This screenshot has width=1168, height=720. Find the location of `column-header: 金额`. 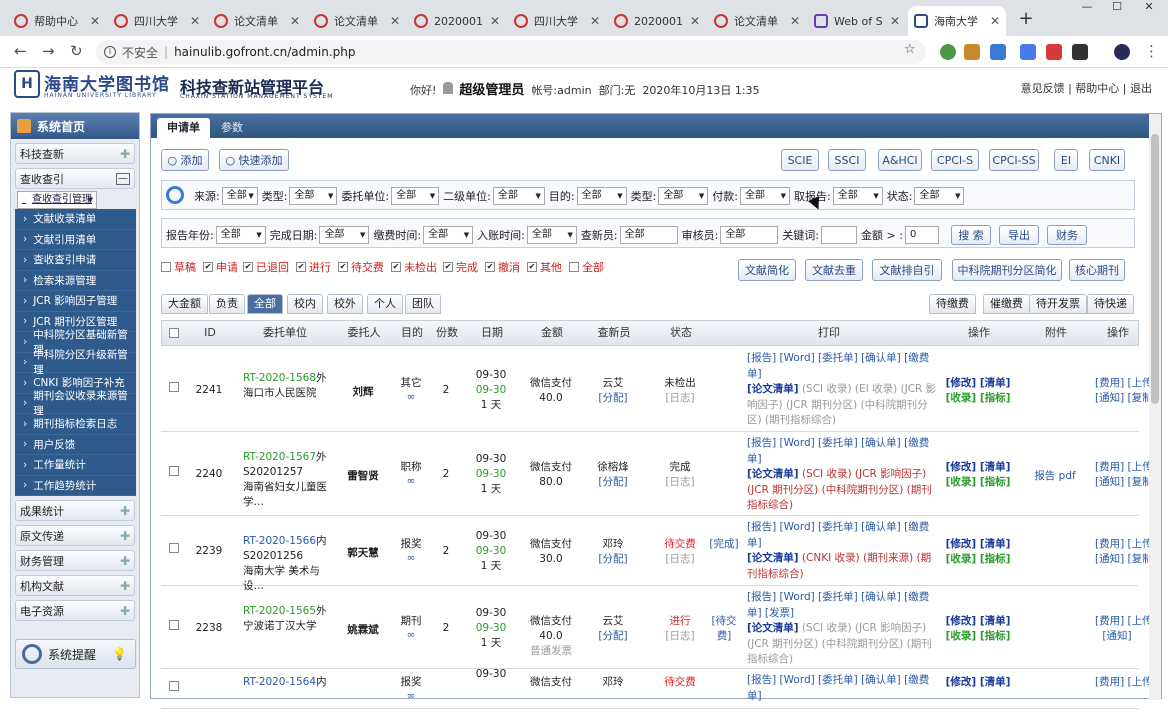

column-header: 金额 is located at coordinates (552, 334).